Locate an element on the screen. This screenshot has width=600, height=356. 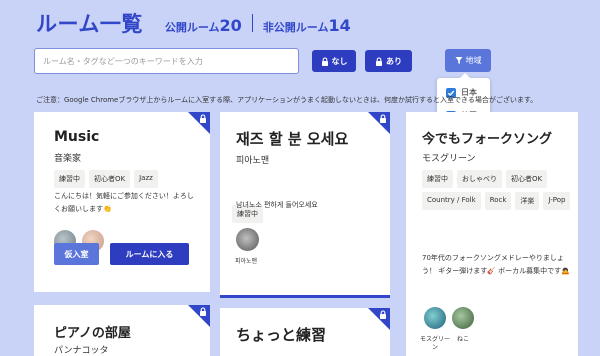
private-room-label: 非公開ルーム is located at coordinates (295, 27).